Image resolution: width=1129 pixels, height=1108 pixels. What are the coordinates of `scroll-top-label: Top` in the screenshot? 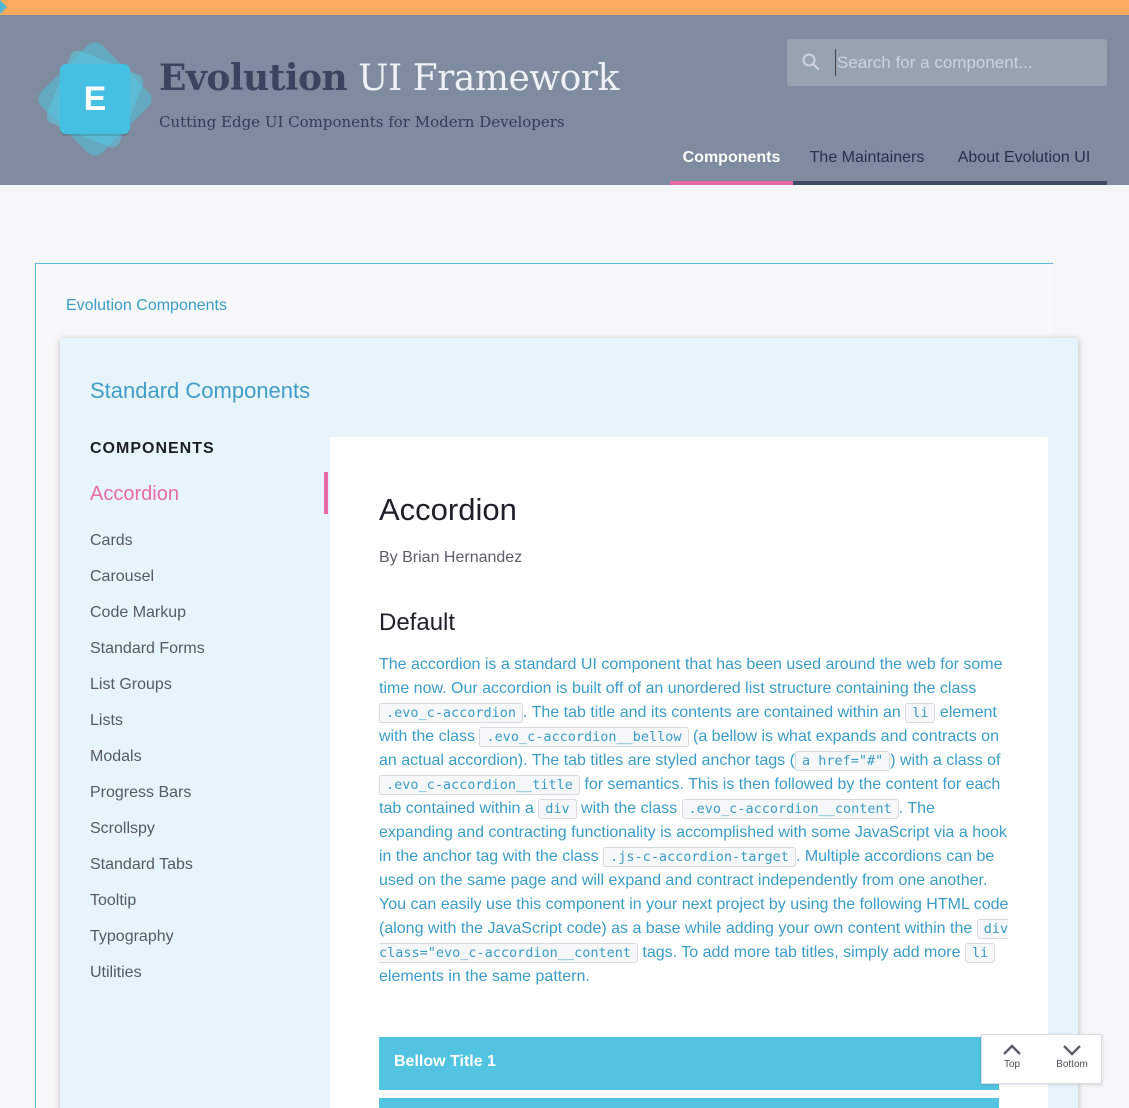 It's located at (1012, 1064).